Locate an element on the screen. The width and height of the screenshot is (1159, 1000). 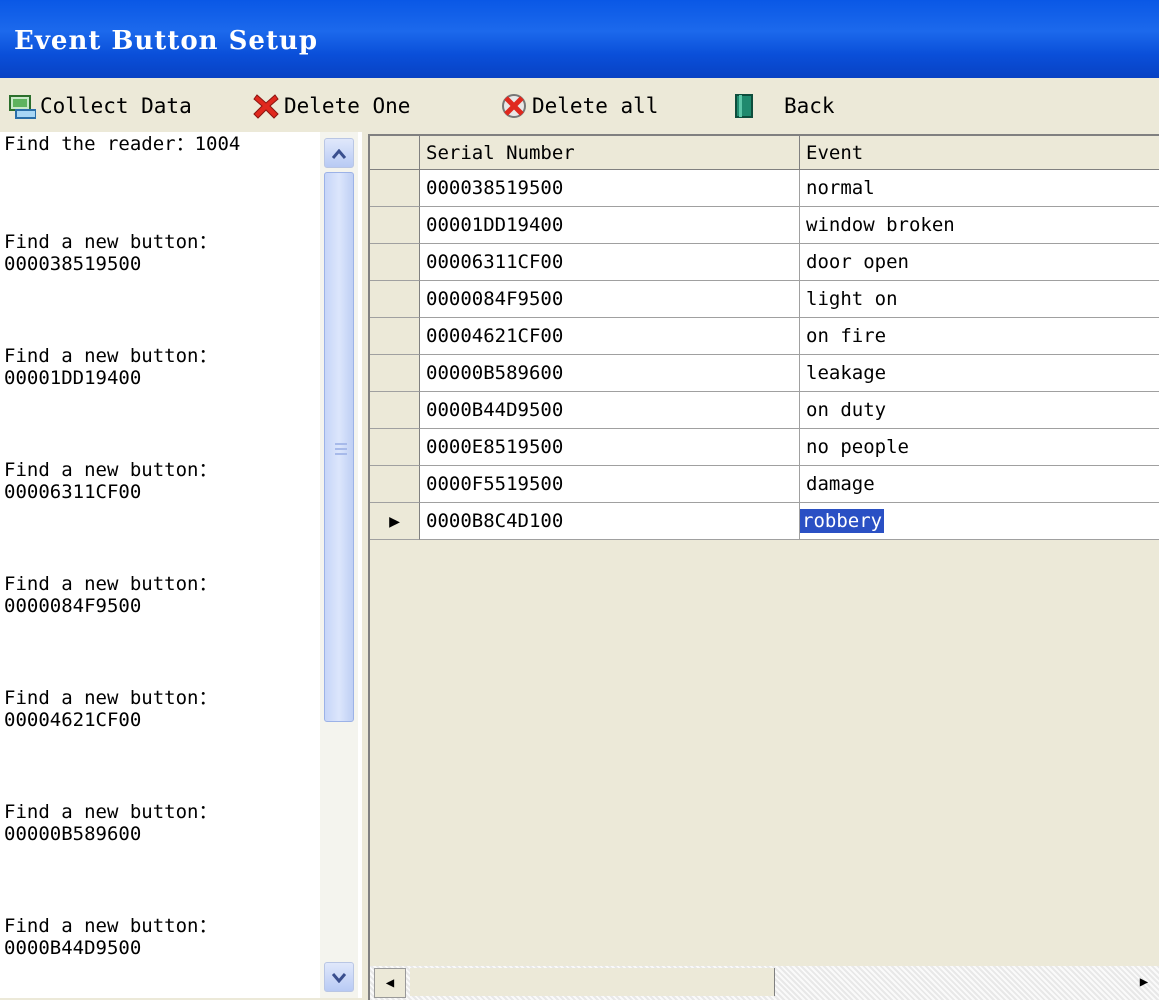
back-label: Back is located at coordinates (809, 106).